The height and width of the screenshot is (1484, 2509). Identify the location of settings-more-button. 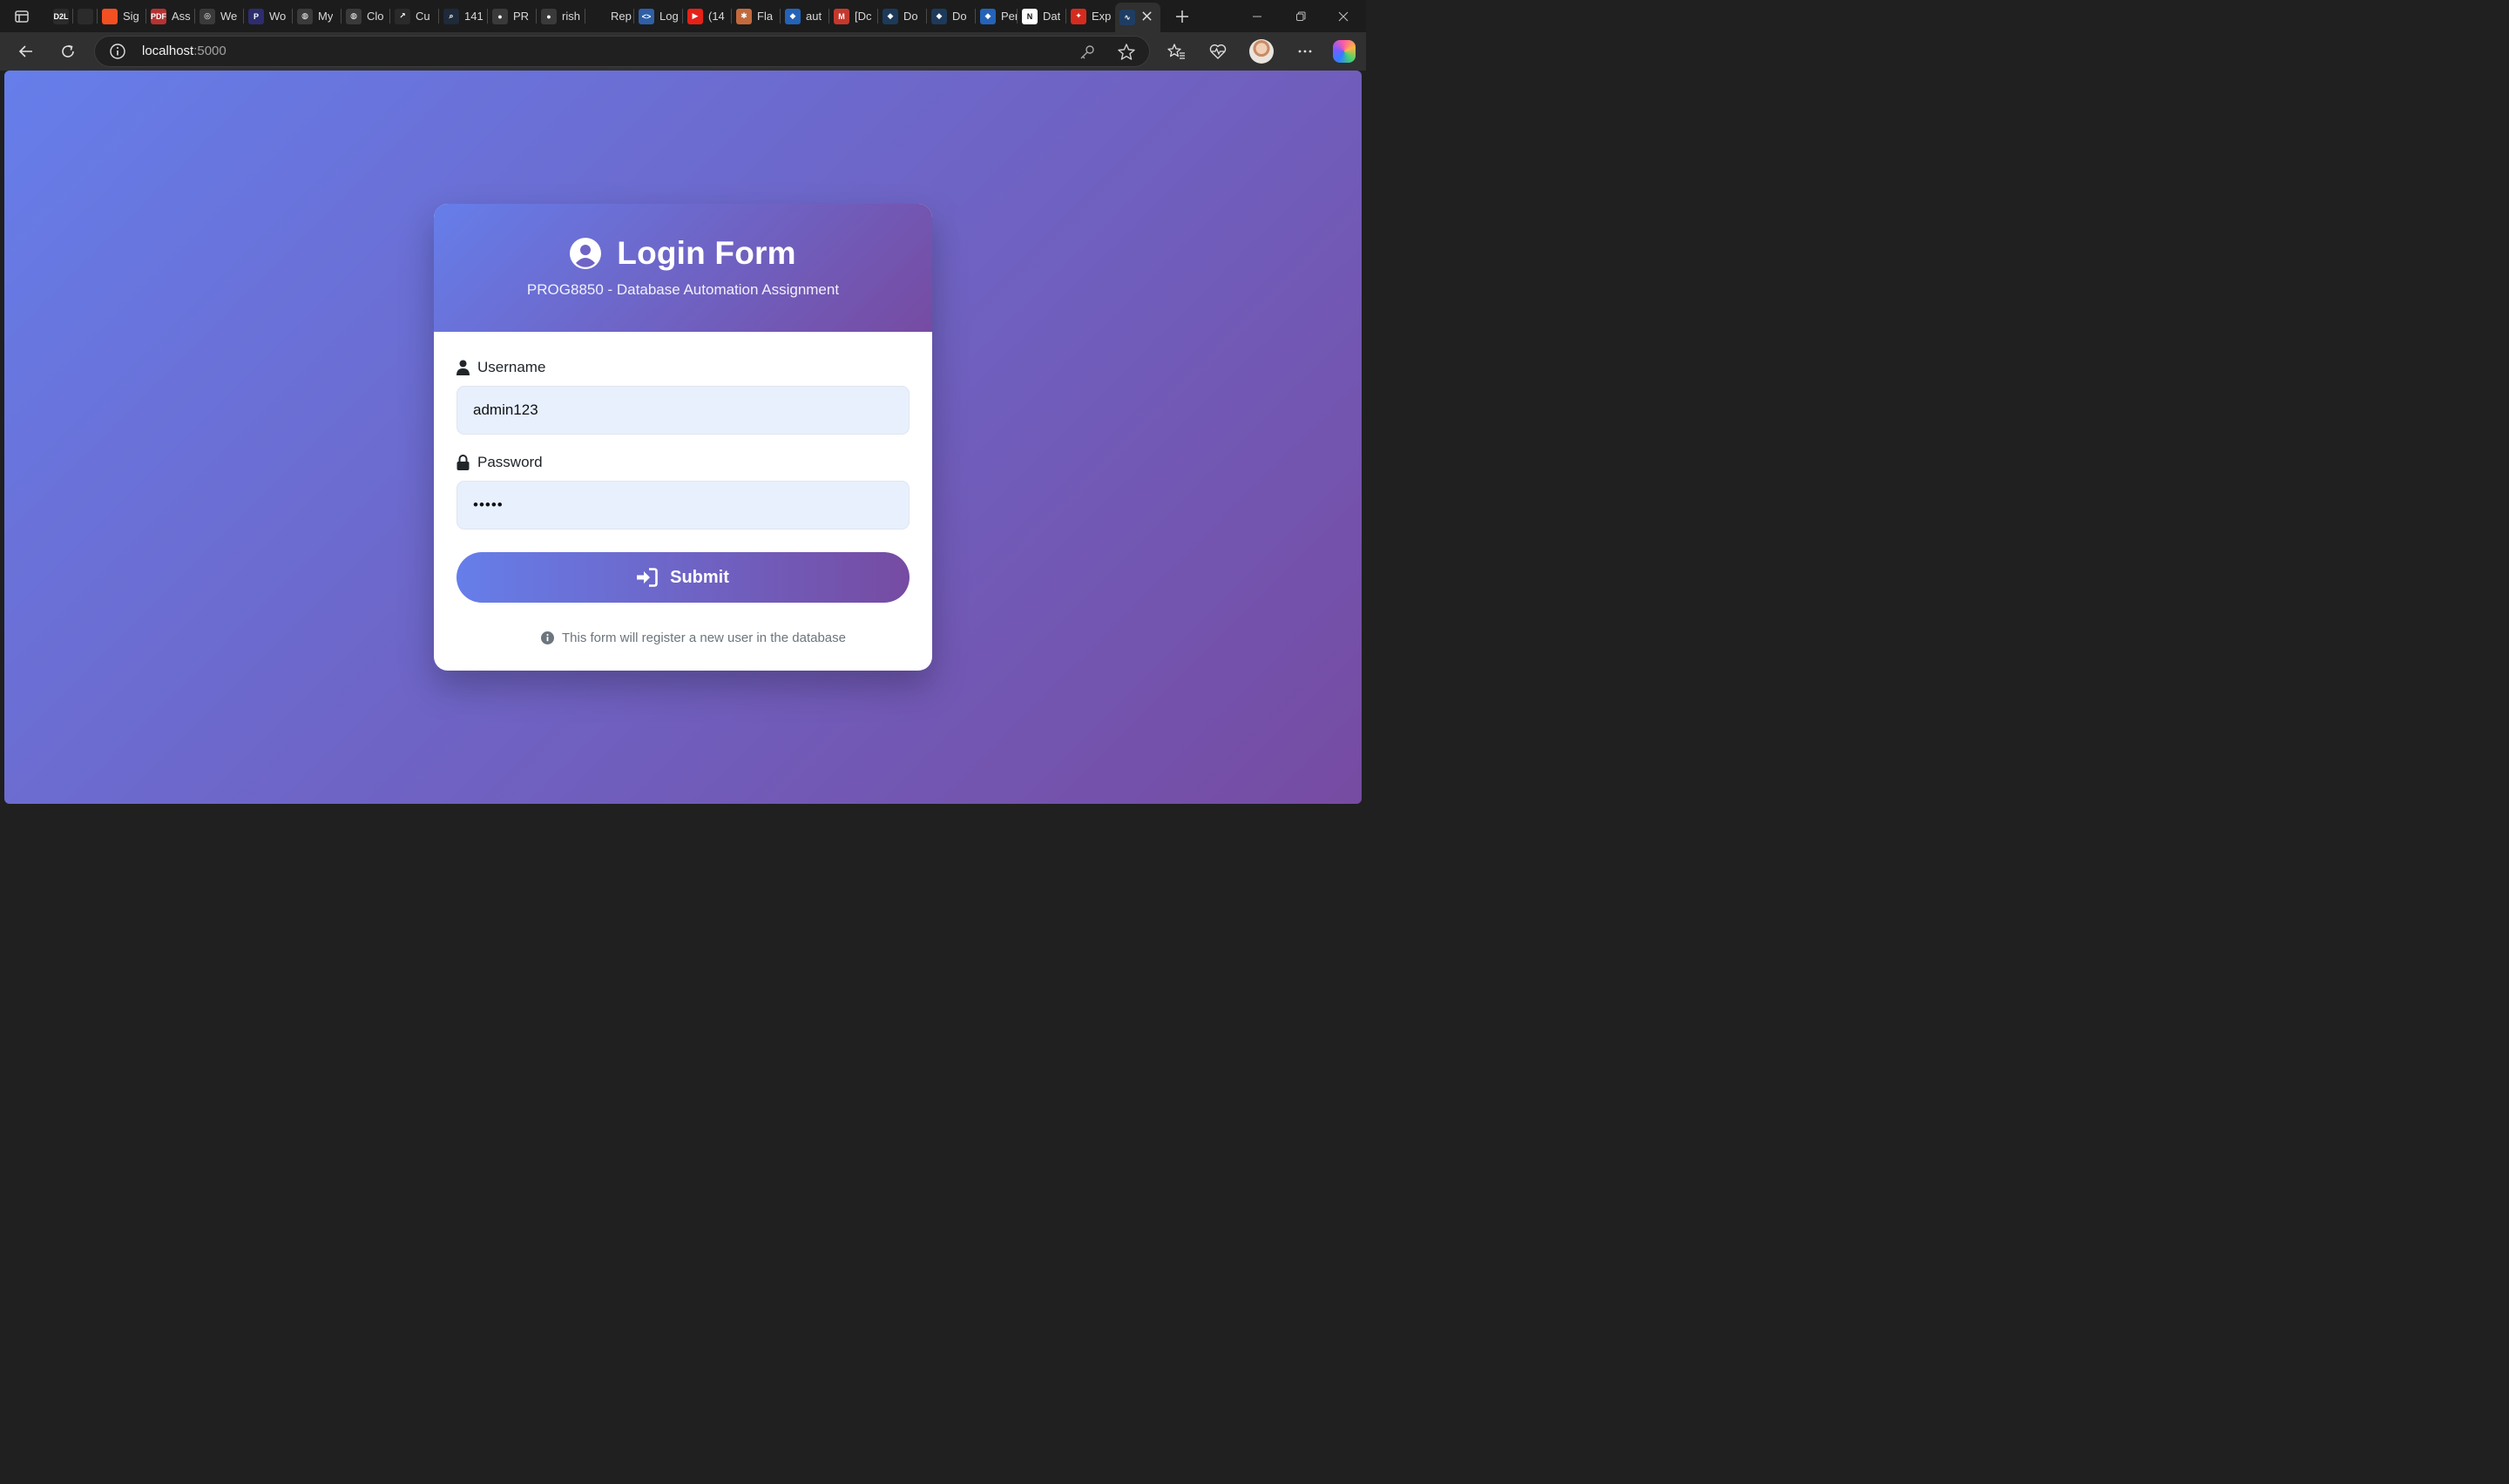
(1305, 52).